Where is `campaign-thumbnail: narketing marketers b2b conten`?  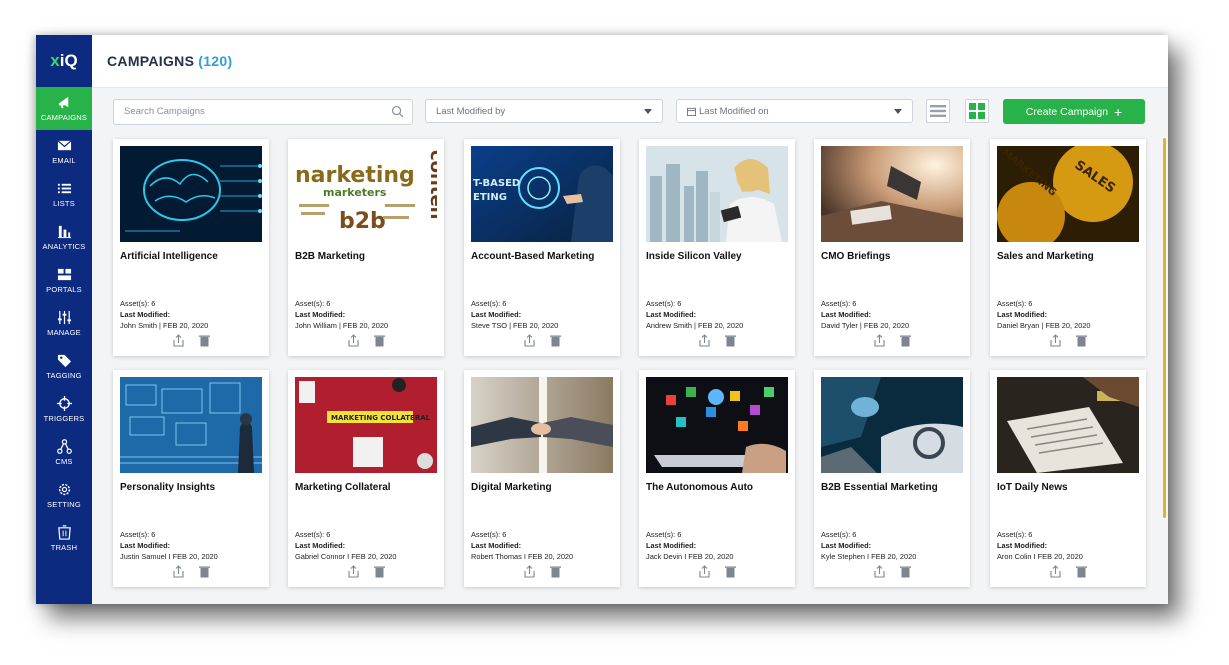
campaign-thumbnail: narketing marketers b2b conten is located at coordinates (366, 194).